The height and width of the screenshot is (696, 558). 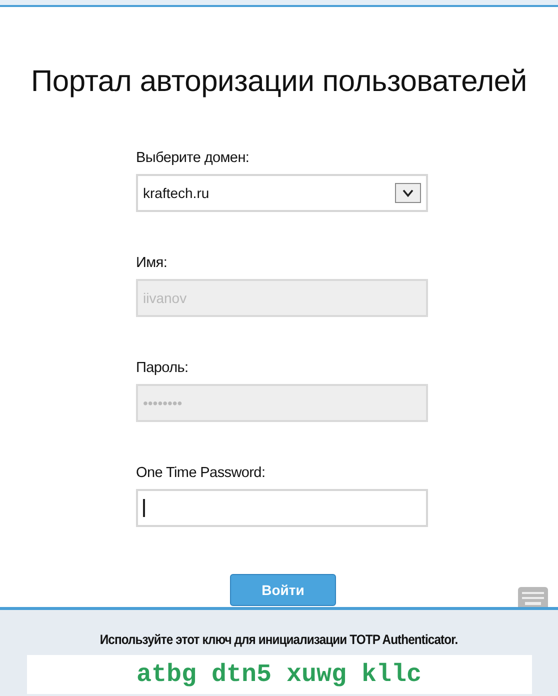 What do you see at coordinates (283, 590) in the screenshot?
I see `login-button: Войти` at bounding box center [283, 590].